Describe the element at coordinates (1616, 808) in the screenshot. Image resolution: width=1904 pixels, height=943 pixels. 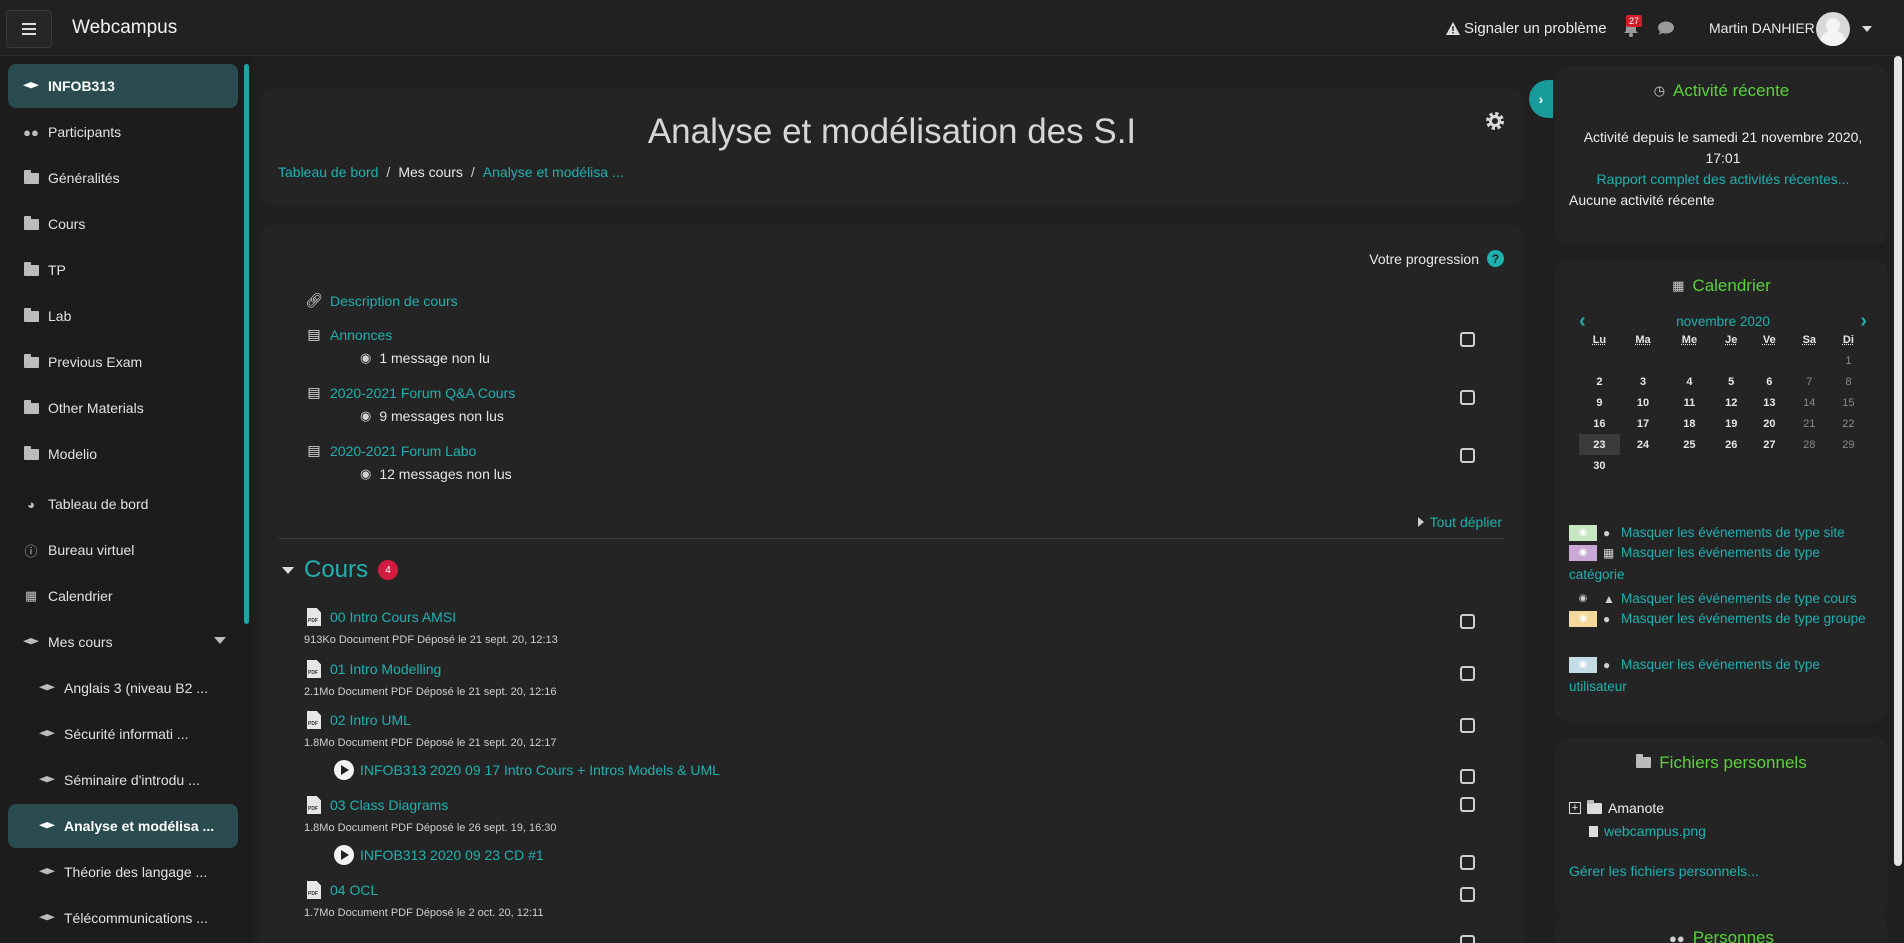
I see `file-tree-folder: + Amanote` at that location.